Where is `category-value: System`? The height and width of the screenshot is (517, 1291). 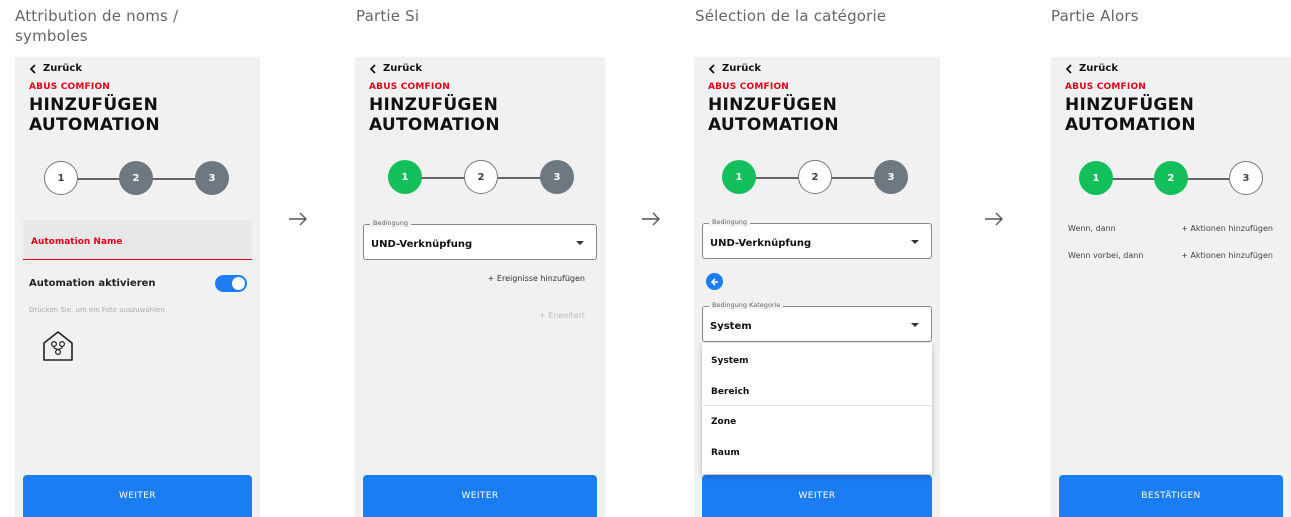 category-value: System is located at coordinates (731, 326).